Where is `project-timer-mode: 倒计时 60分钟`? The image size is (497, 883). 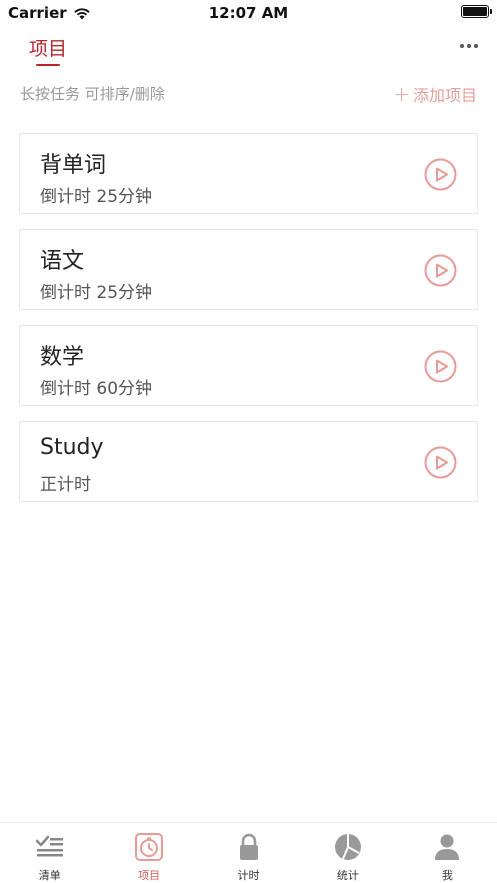 project-timer-mode: 倒计时 60分钟 is located at coordinates (96, 389).